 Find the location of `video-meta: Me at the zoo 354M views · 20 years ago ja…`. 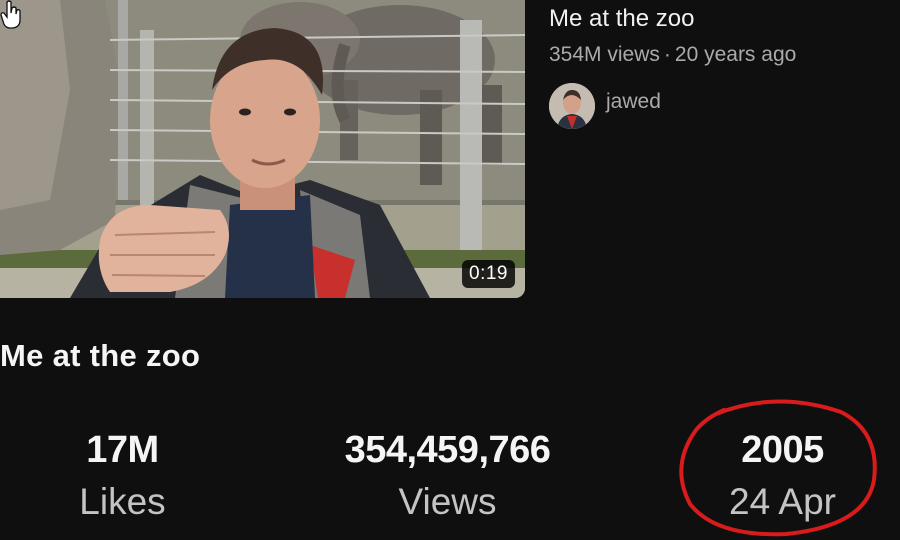

video-meta: Me at the zoo 354M views · 20 years ago ja… is located at coordinates (721, 64).